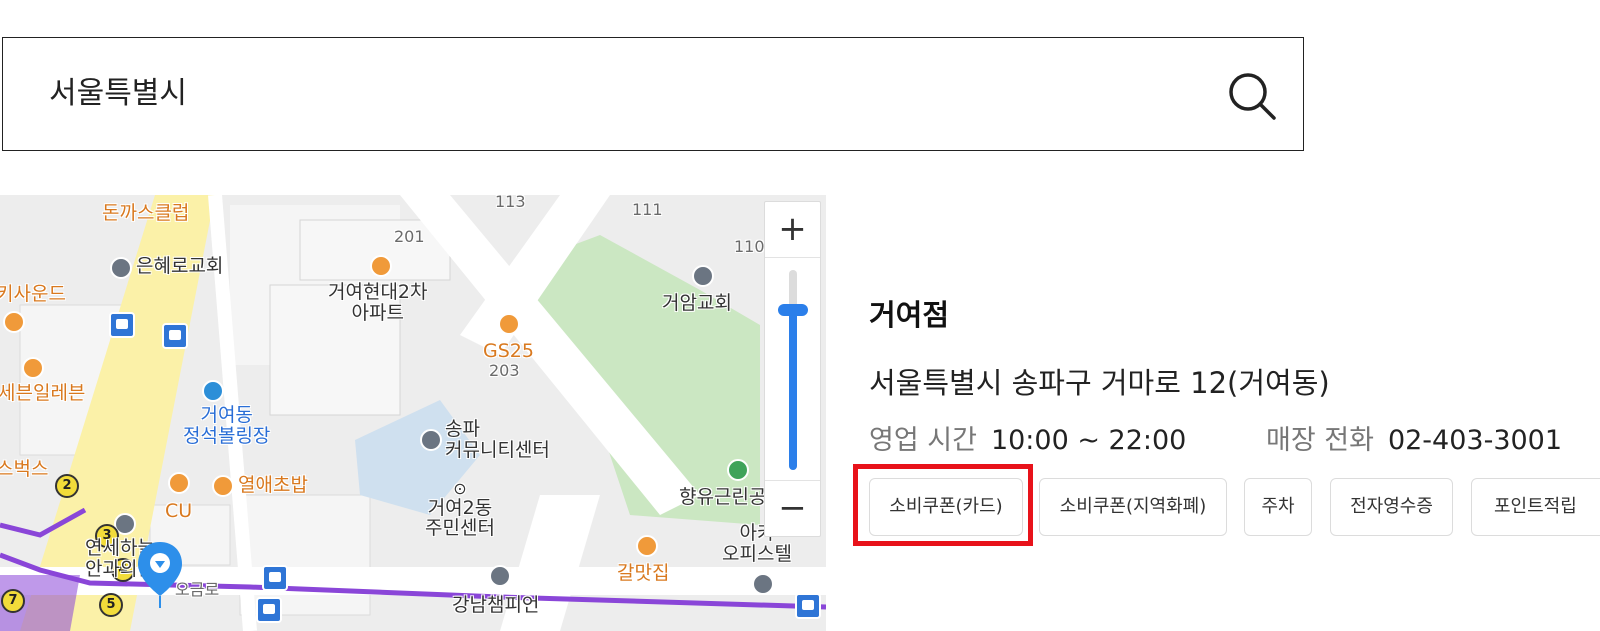 This screenshot has width=1600, height=631. What do you see at coordinates (647, 209) in the screenshot?
I see `map-label-bldg111: 111` at bounding box center [647, 209].